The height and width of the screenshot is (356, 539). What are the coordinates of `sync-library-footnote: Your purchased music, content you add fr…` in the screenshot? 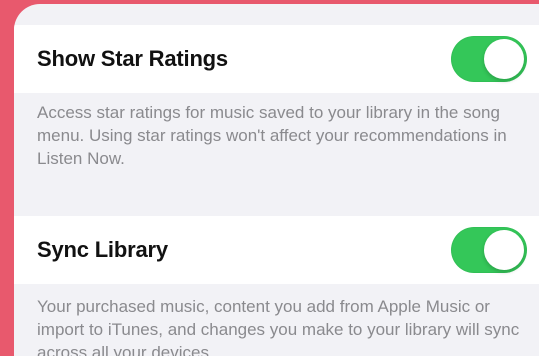 It's located at (278, 326).